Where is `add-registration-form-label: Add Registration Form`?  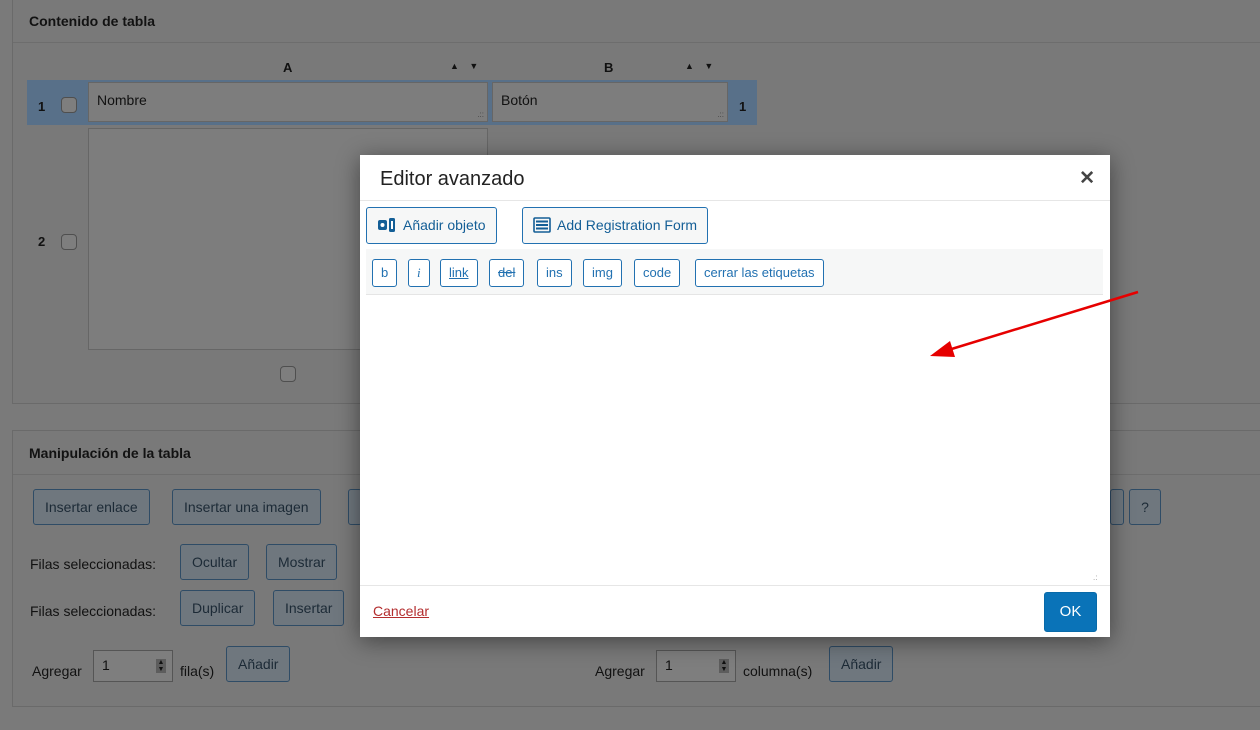 add-registration-form-label: Add Registration Form is located at coordinates (627, 225).